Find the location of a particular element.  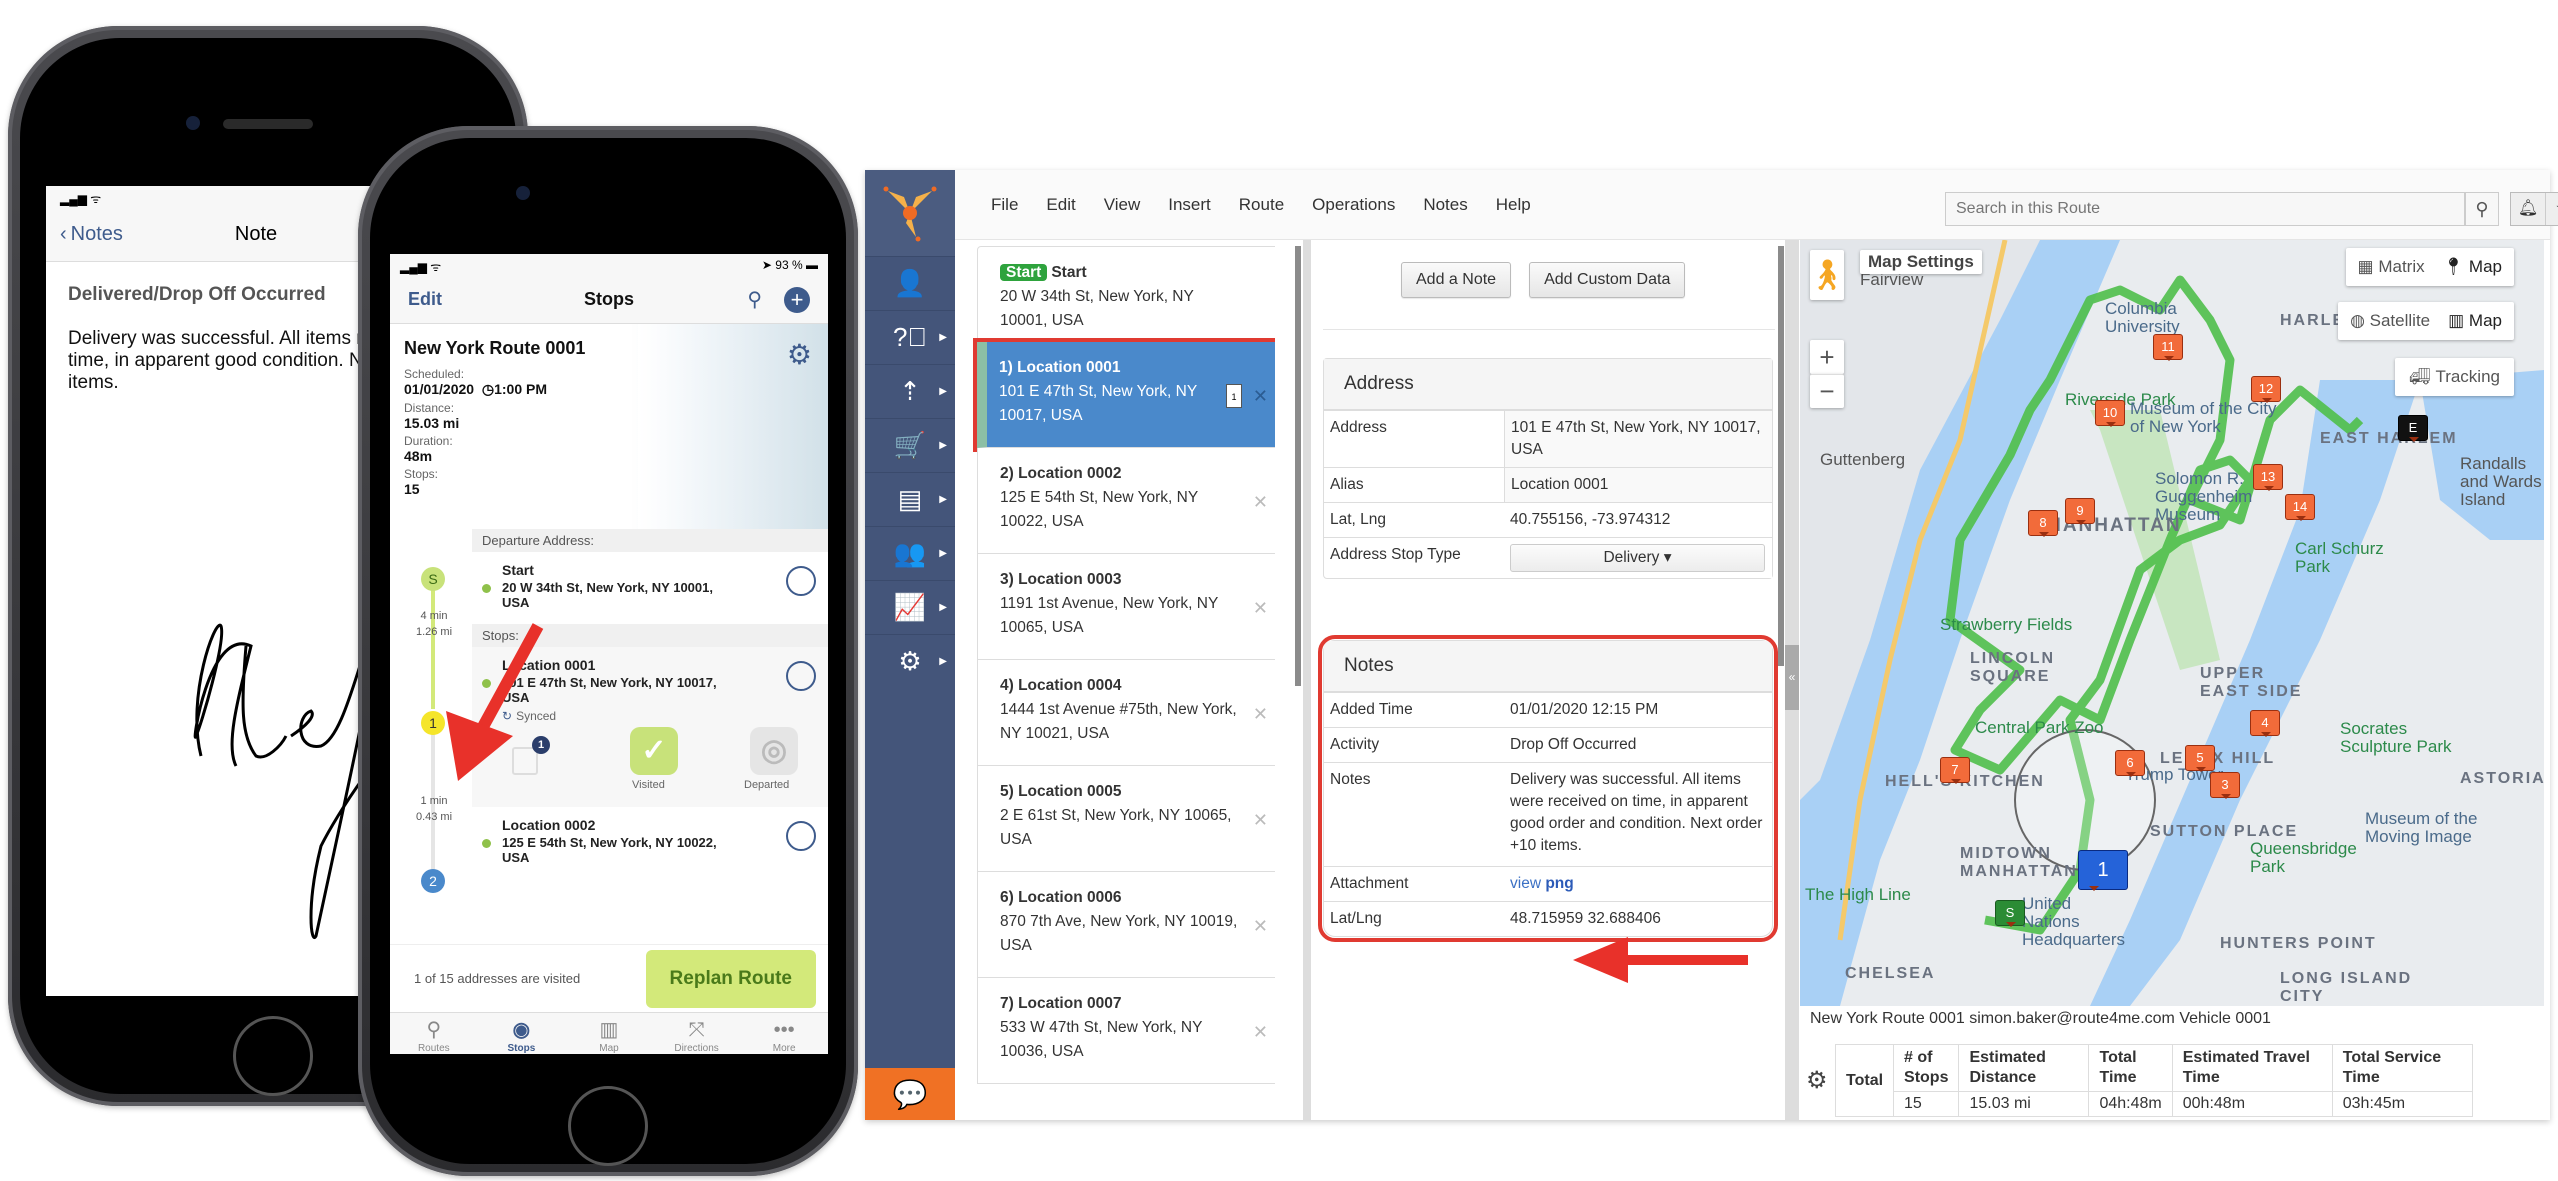

tracking-button: 🚚︎ Tracking is located at coordinates (2454, 377).